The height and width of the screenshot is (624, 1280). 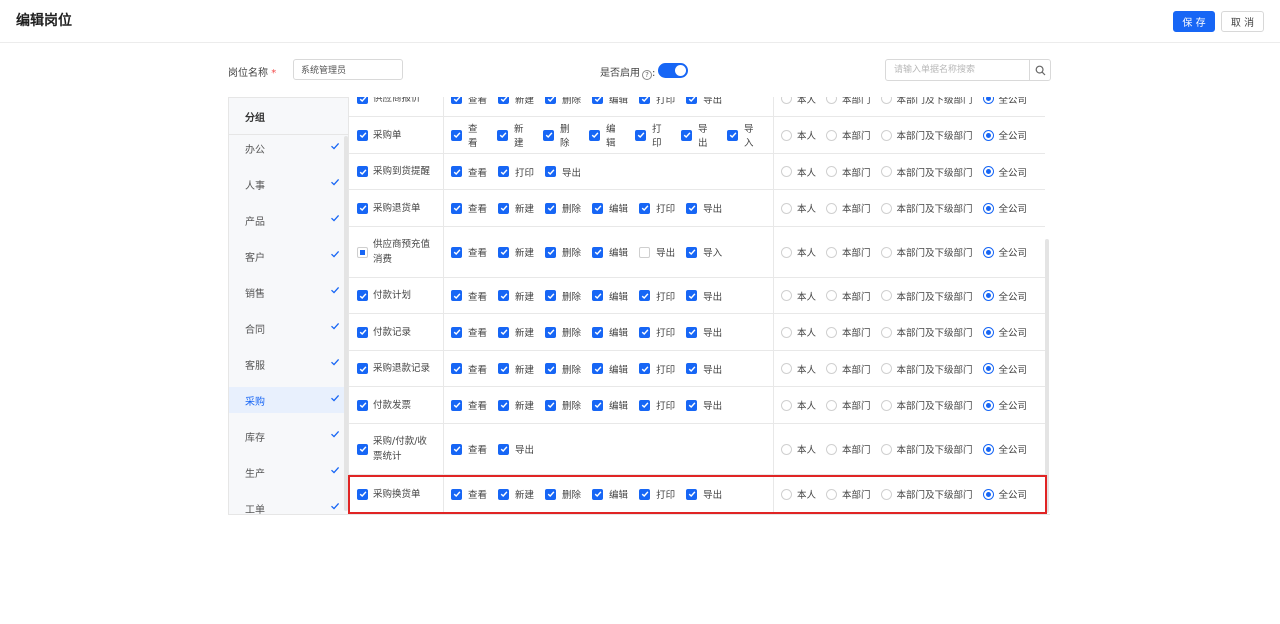 What do you see at coordinates (286, 220) in the screenshot?
I see `group-item: 产品` at bounding box center [286, 220].